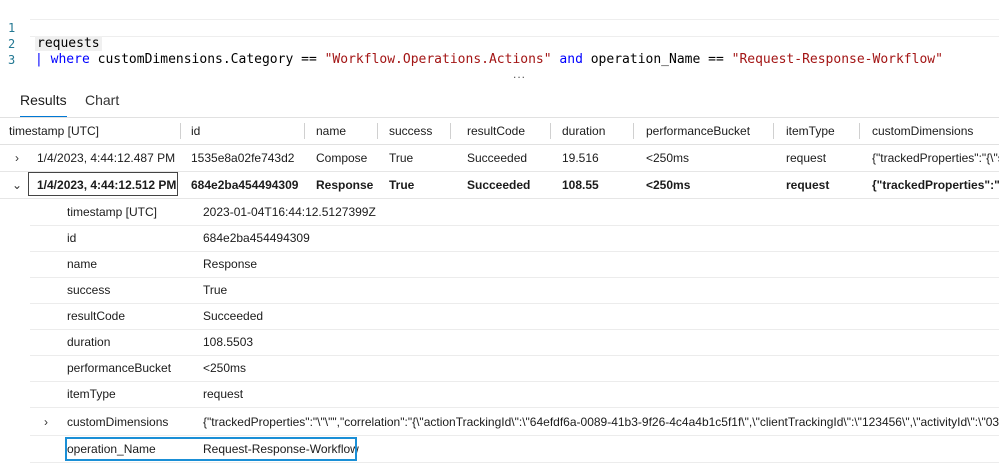 The image size is (999, 469). Describe the element at coordinates (245, 185) in the screenshot. I see `cell-id: 684e2ba454494309` at that location.